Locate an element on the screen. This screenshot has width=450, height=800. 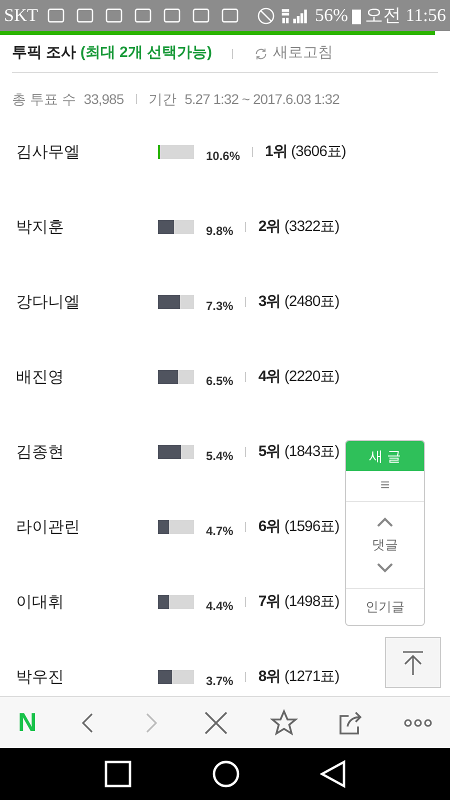
candidate-name: 이대휘 is located at coordinates (40, 603).